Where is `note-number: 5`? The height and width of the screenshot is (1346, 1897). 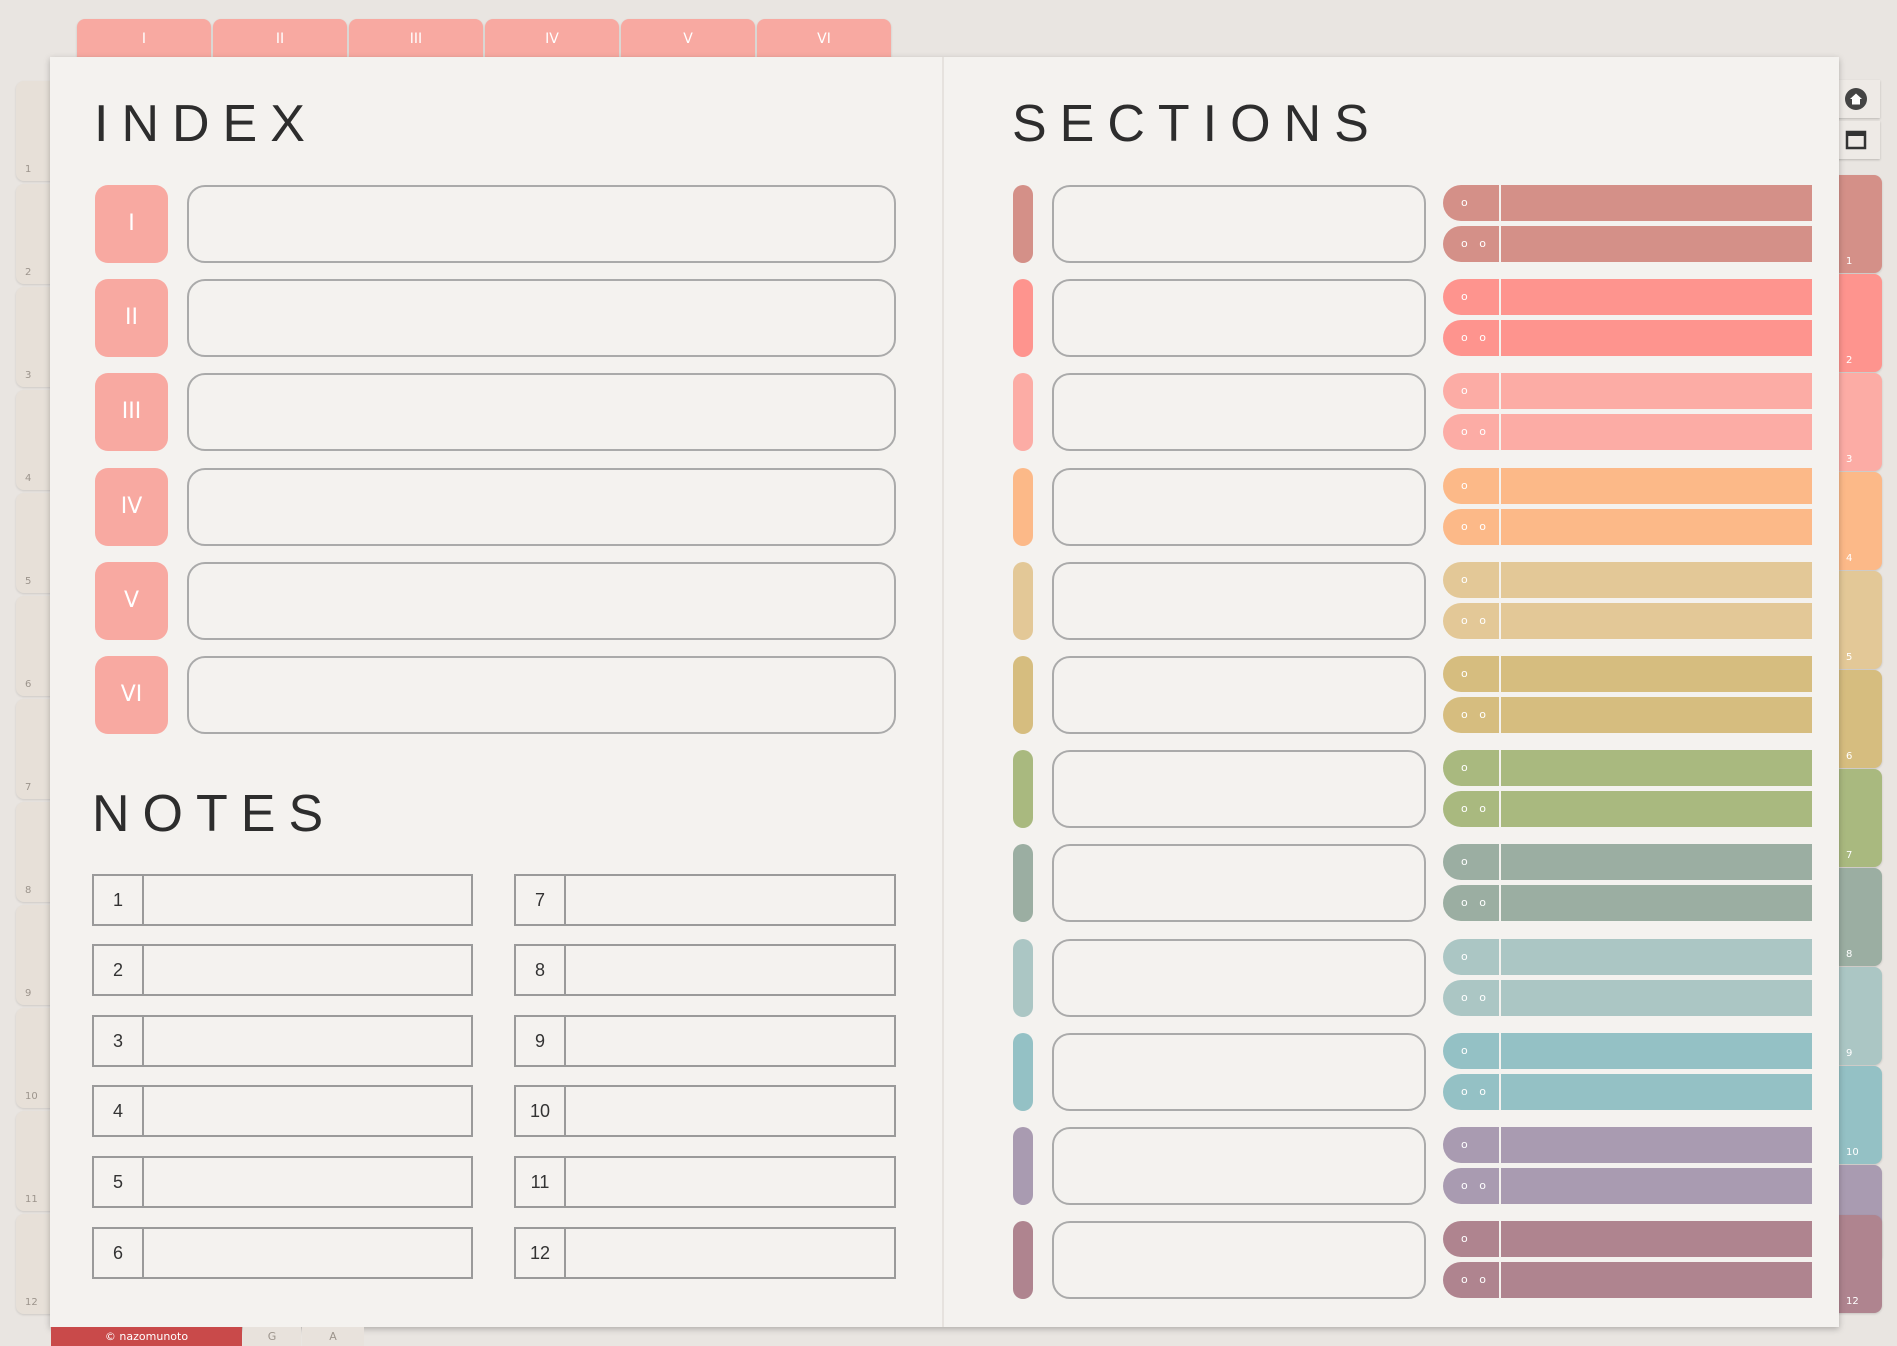
note-number: 5 is located at coordinates (119, 1182).